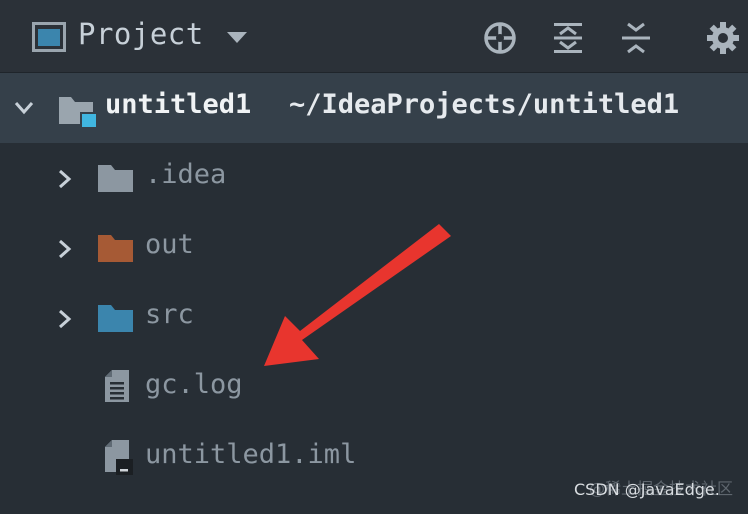  Describe the element at coordinates (169, 244) in the screenshot. I see `tree-item-label: out` at that location.